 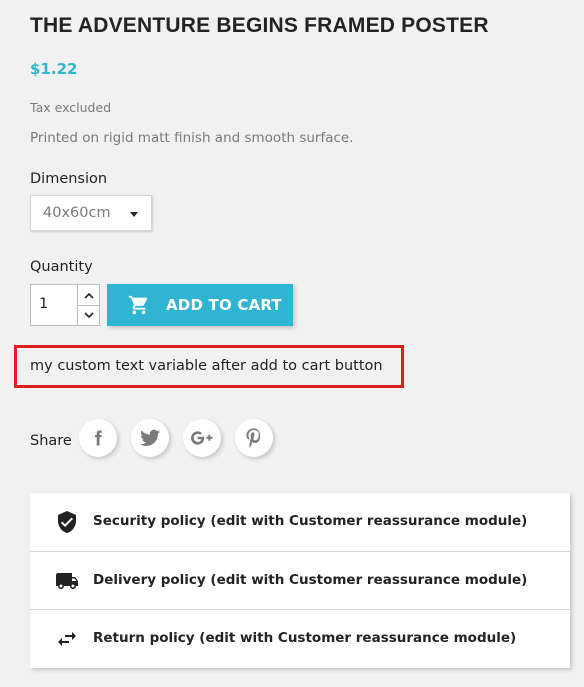 I want to click on tax-note: Tax excluded, so click(x=71, y=107).